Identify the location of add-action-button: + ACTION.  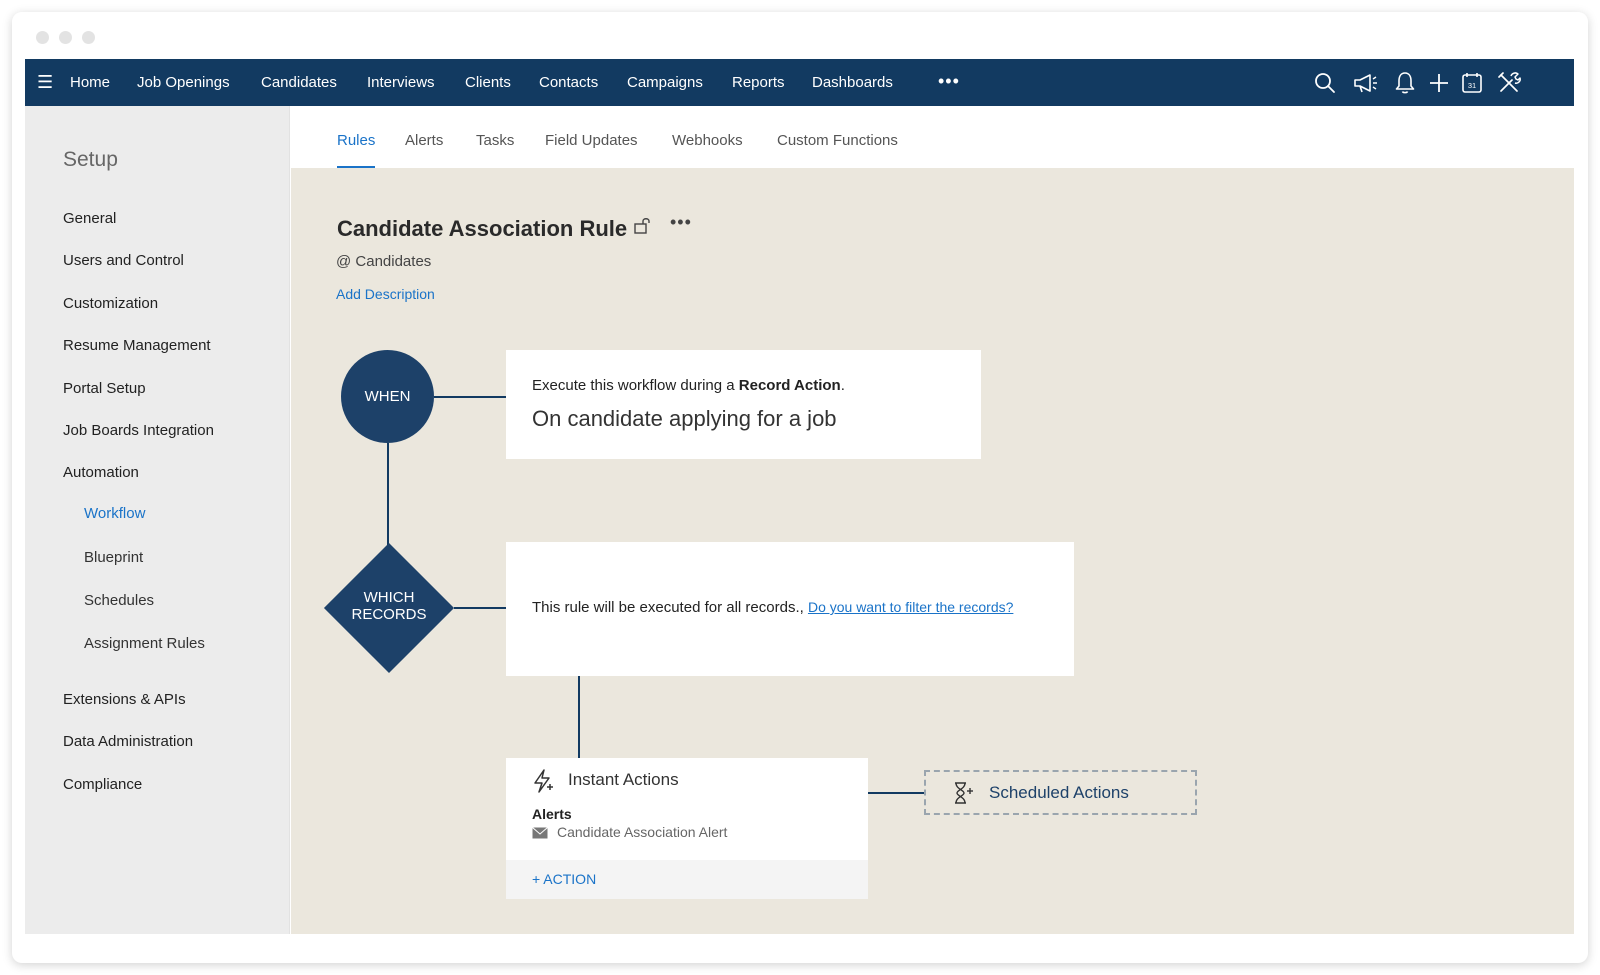
(564, 879).